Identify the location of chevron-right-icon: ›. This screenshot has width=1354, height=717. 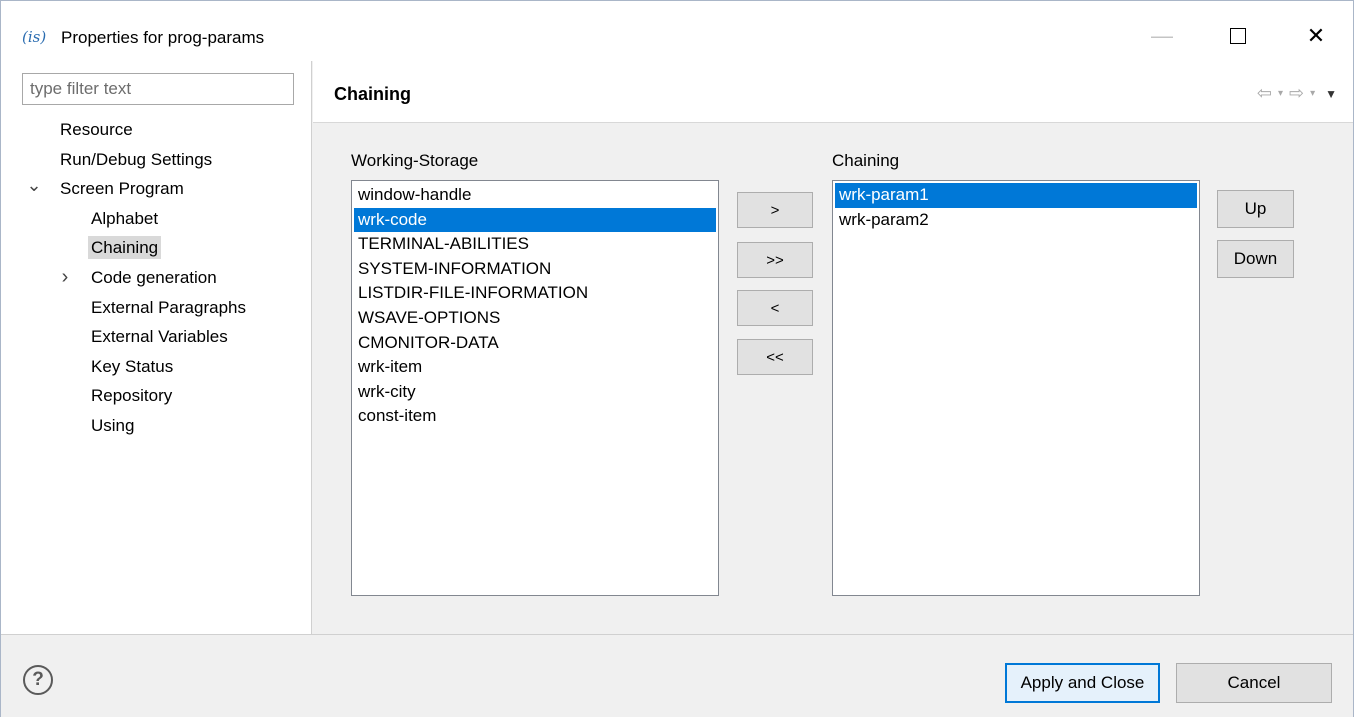
(65, 277).